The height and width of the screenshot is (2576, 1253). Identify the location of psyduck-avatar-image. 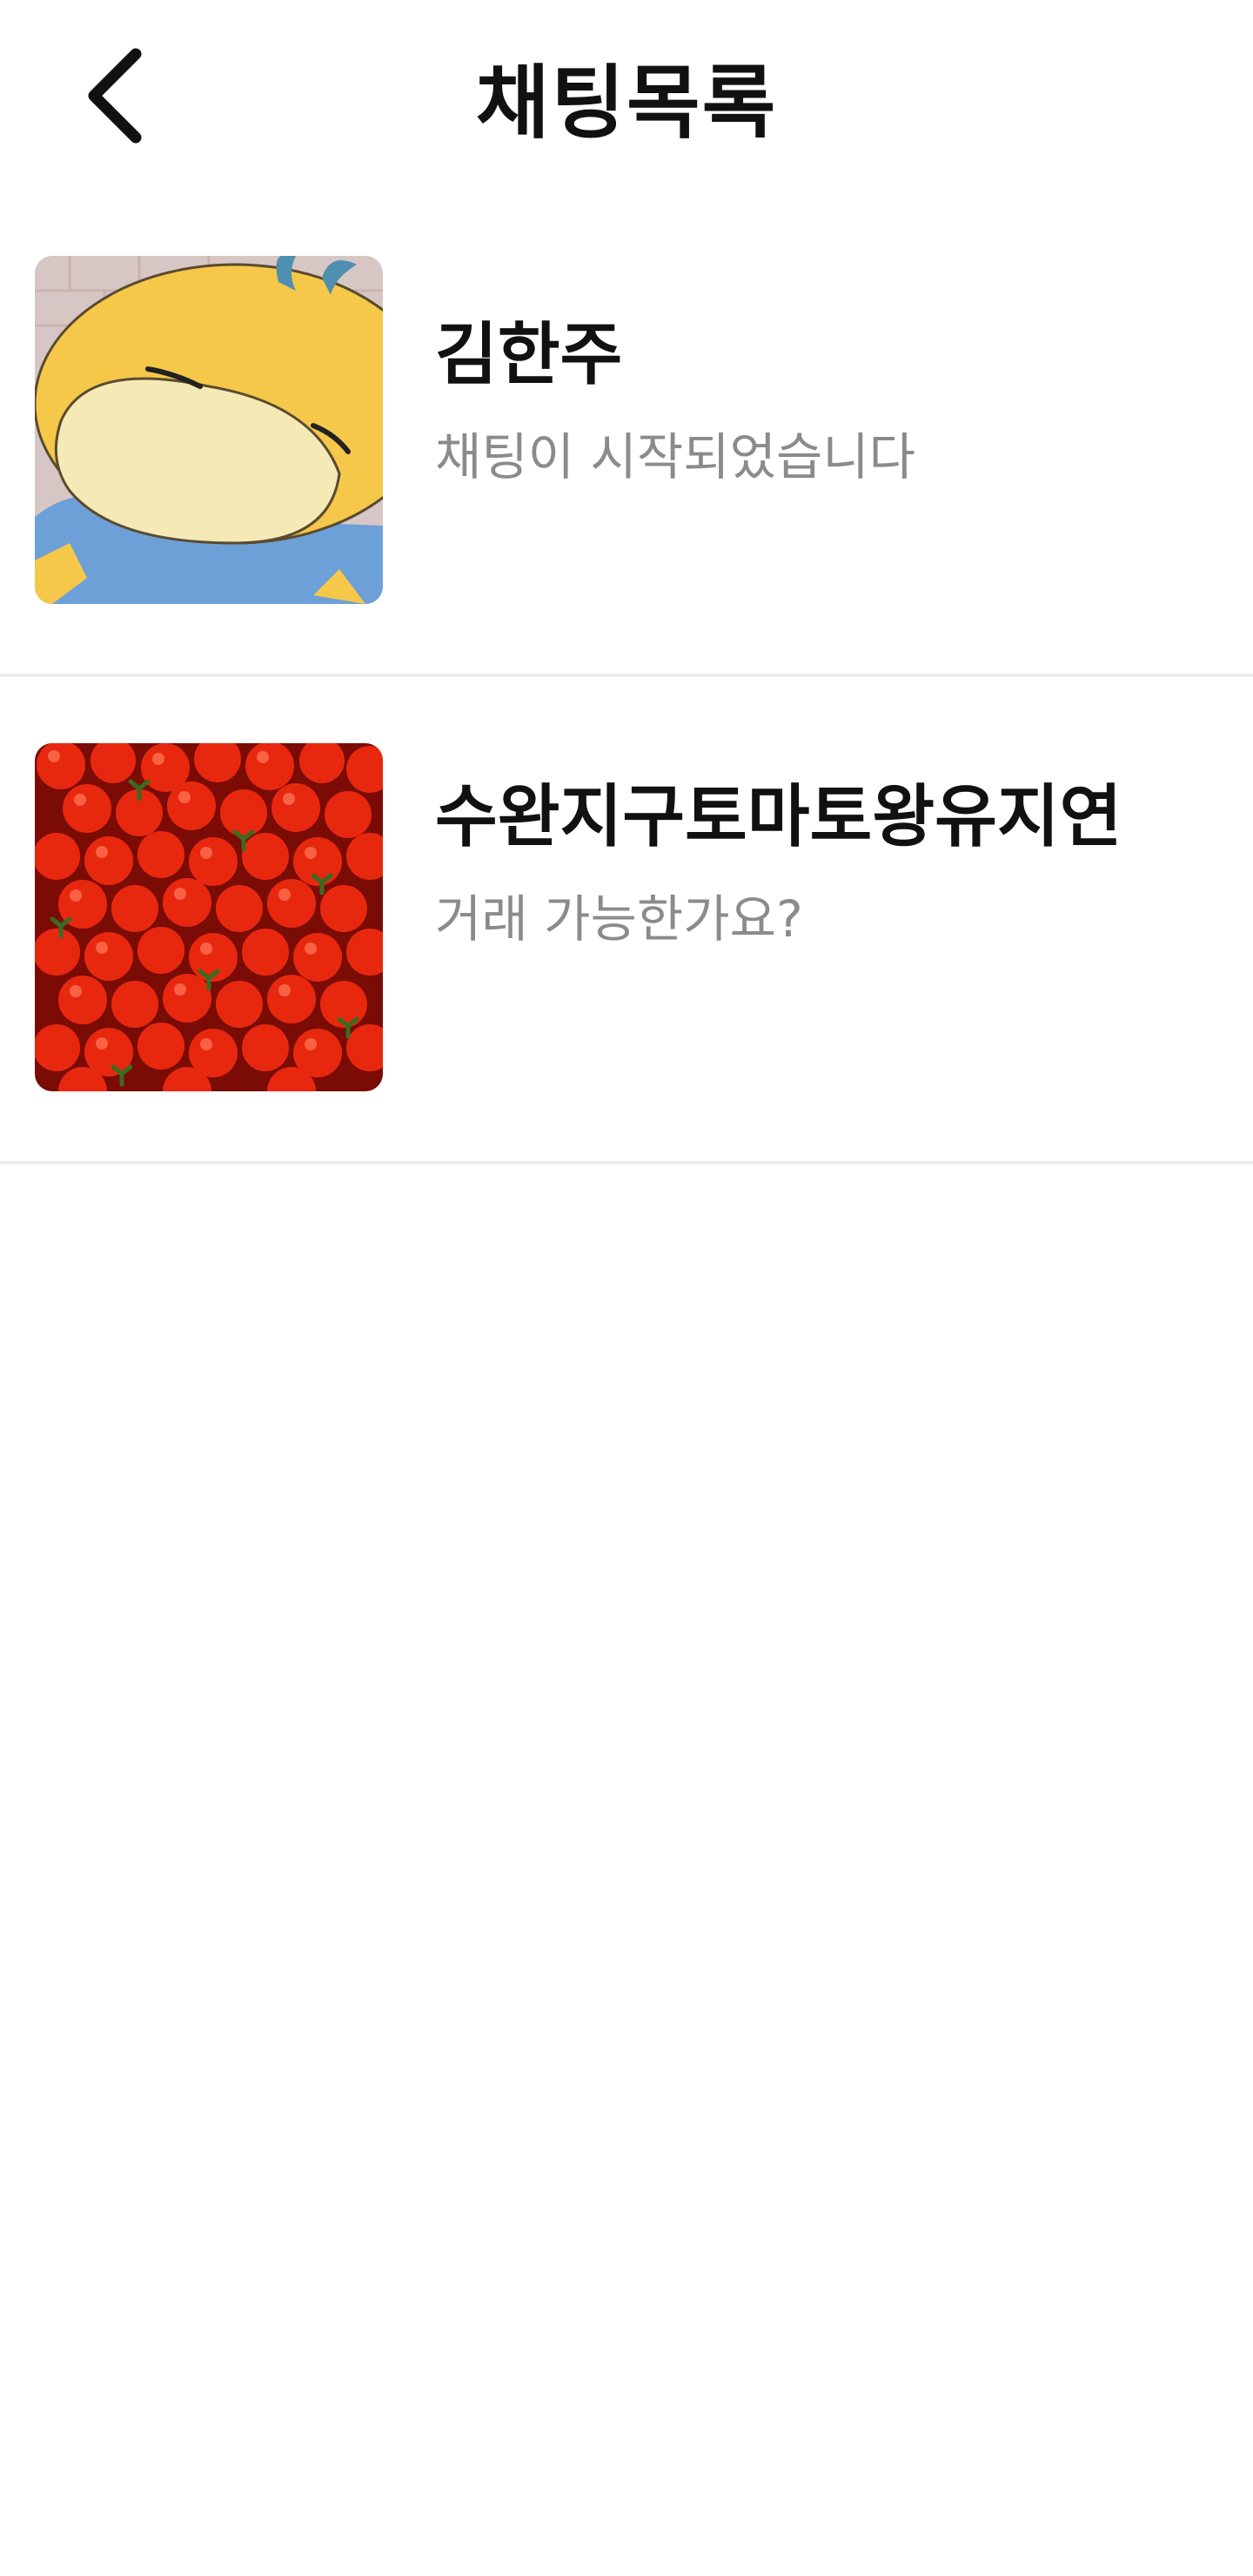
(209, 430).